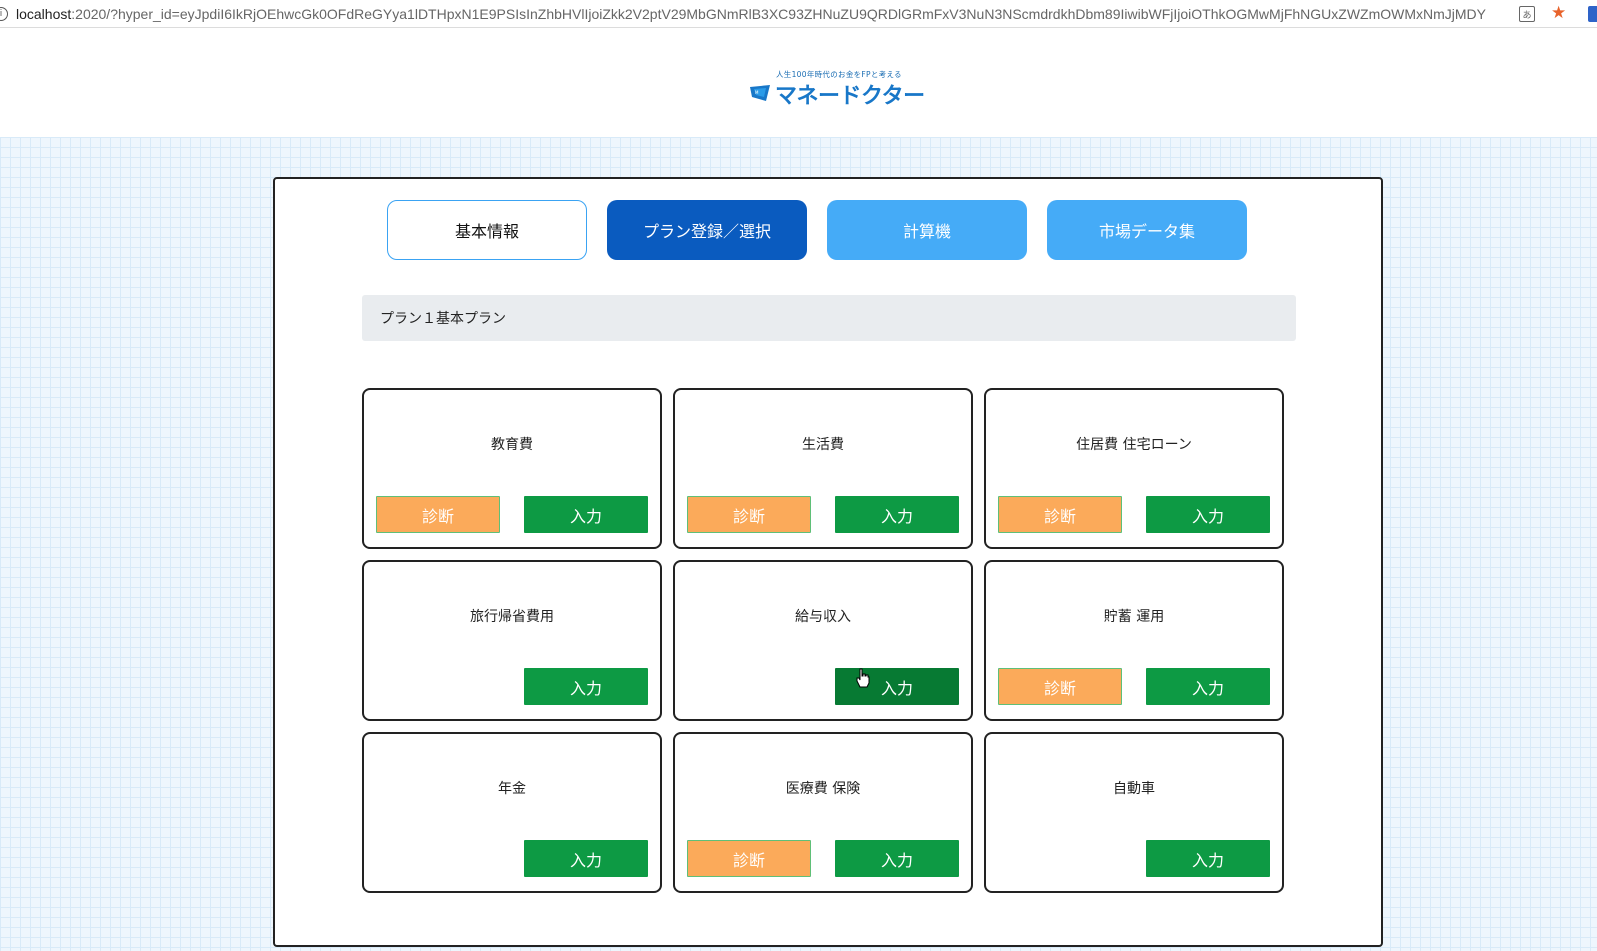  Describe the element at coordinates (1558, 13) in the screenshot. I see `bookmark-star-icon: ★` at that location.